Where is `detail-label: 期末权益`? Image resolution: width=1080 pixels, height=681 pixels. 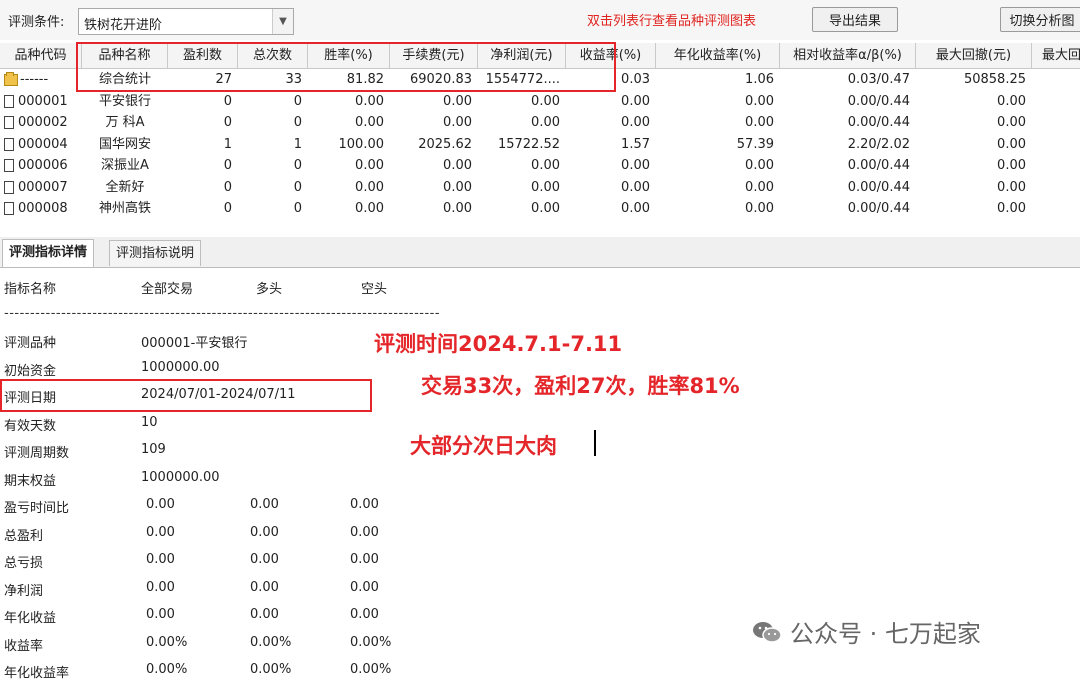 detail-label: 期末权益 is located at coordinates (30, 481).